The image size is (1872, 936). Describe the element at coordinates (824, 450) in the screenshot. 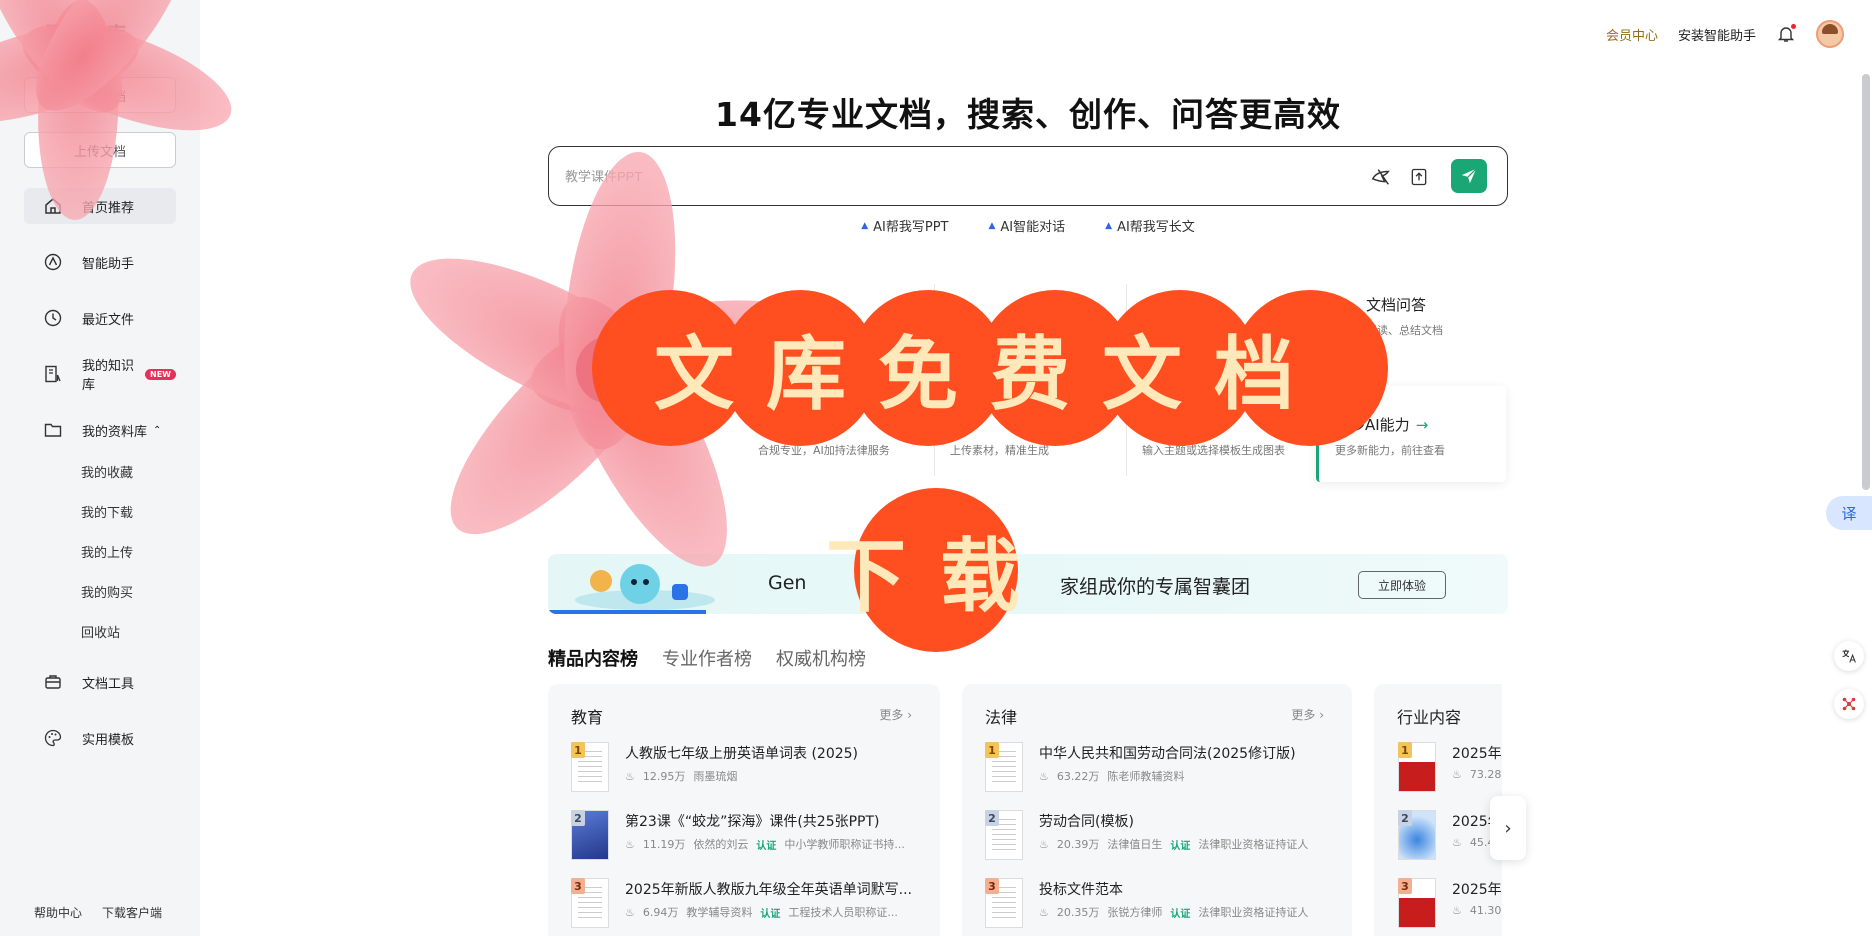

I see `feature-legal-desc: 合规专业，AI加持法律服务` at that location.